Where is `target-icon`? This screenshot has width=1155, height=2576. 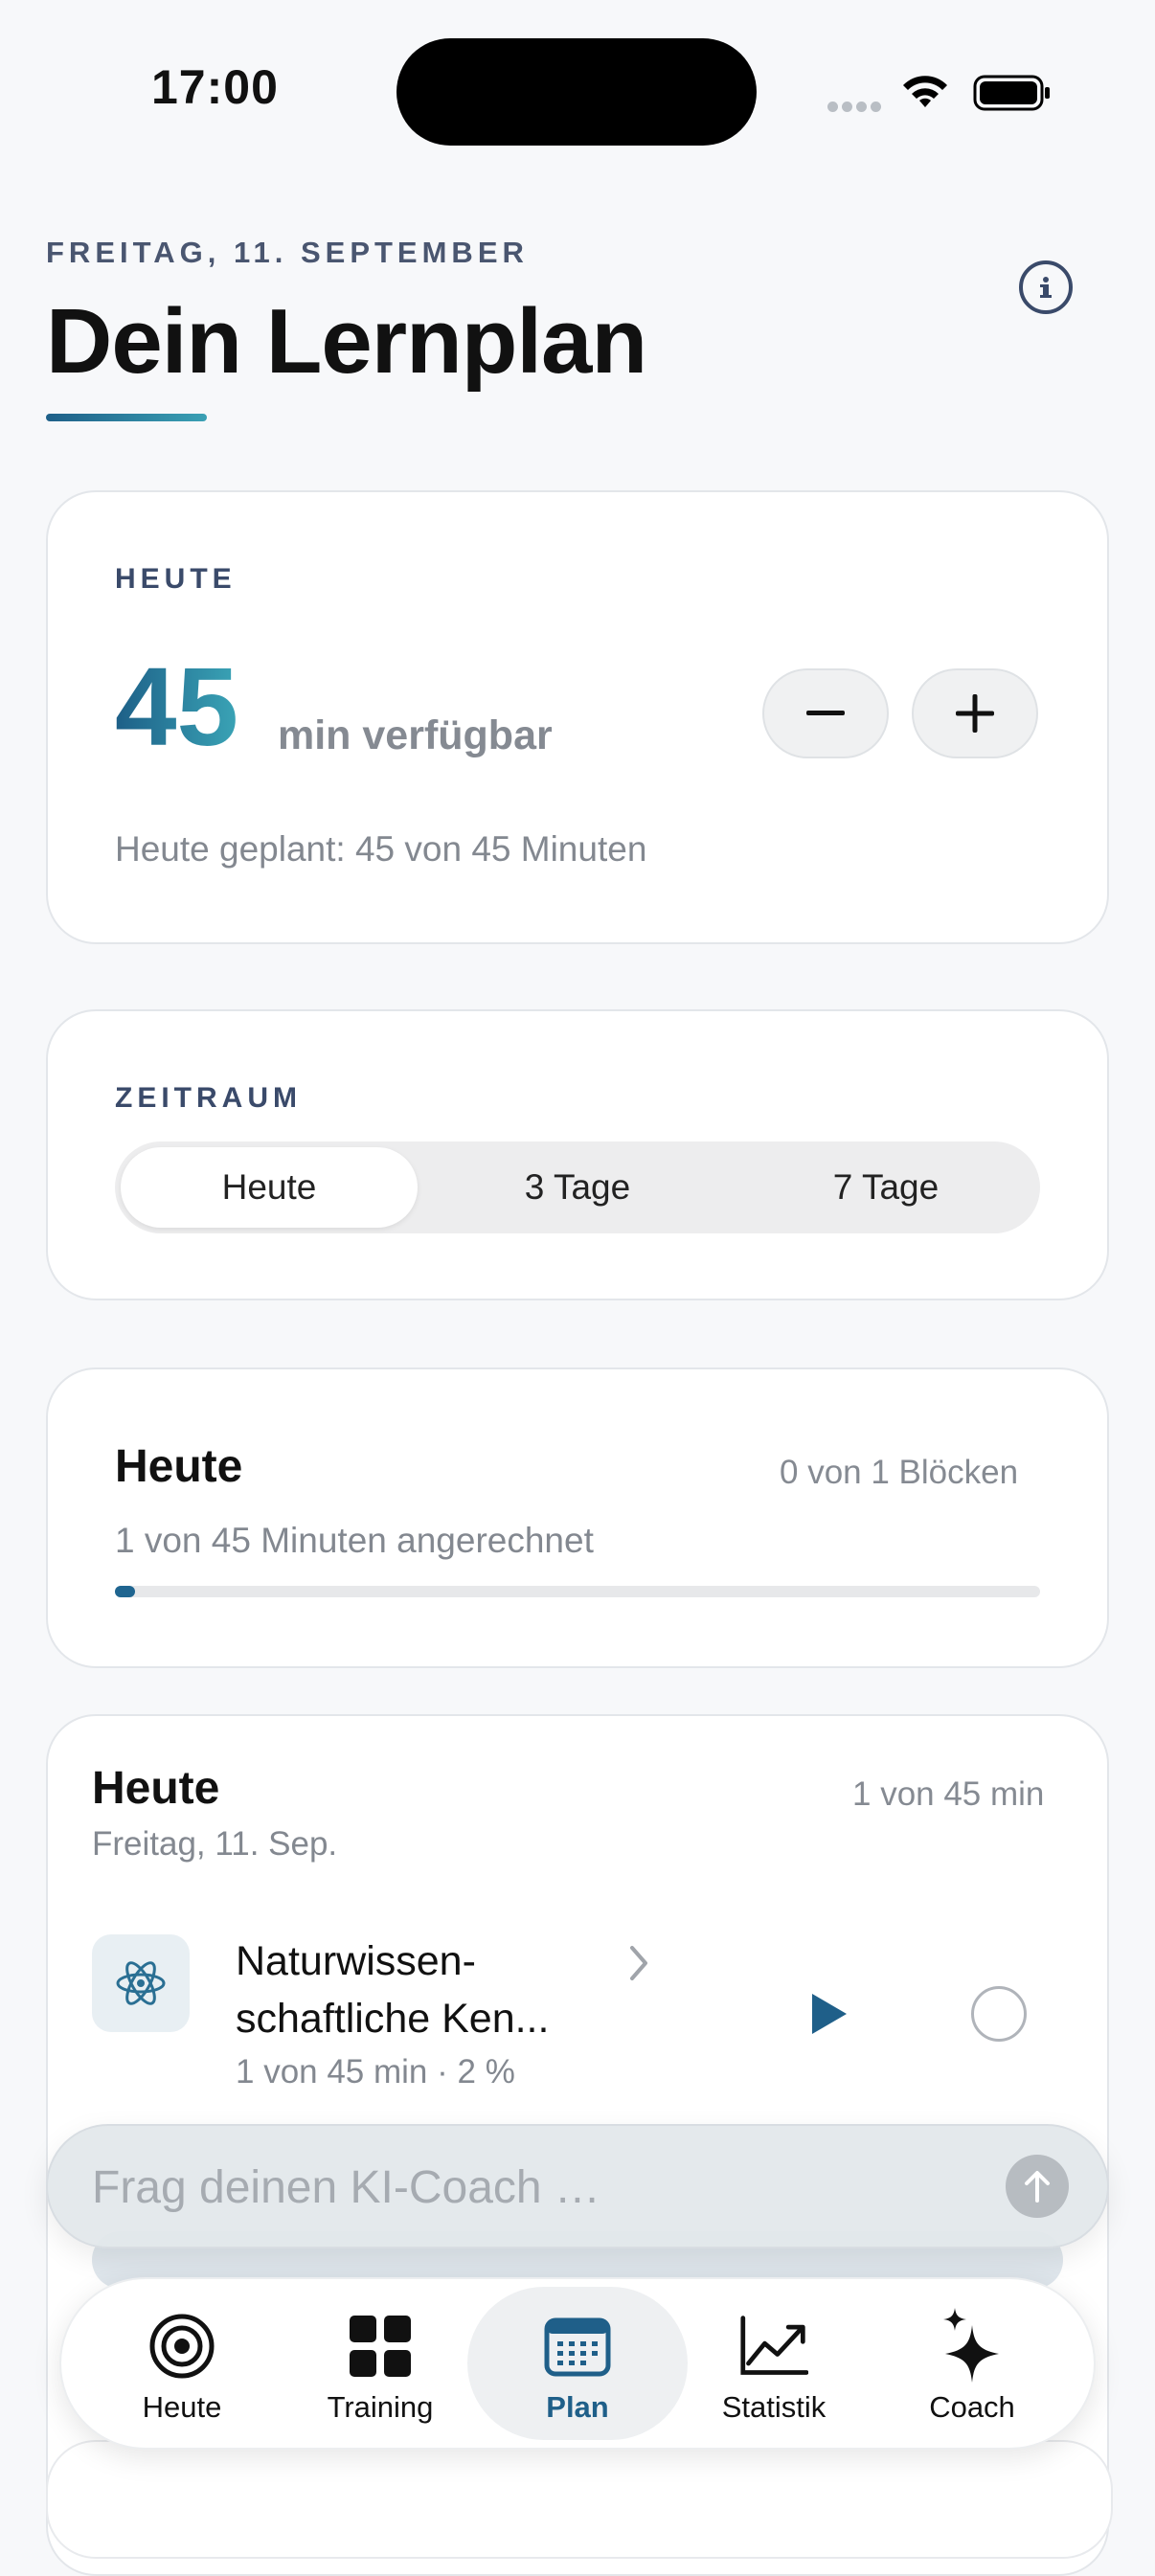 target-icon is located at coordinates (182, 2346).